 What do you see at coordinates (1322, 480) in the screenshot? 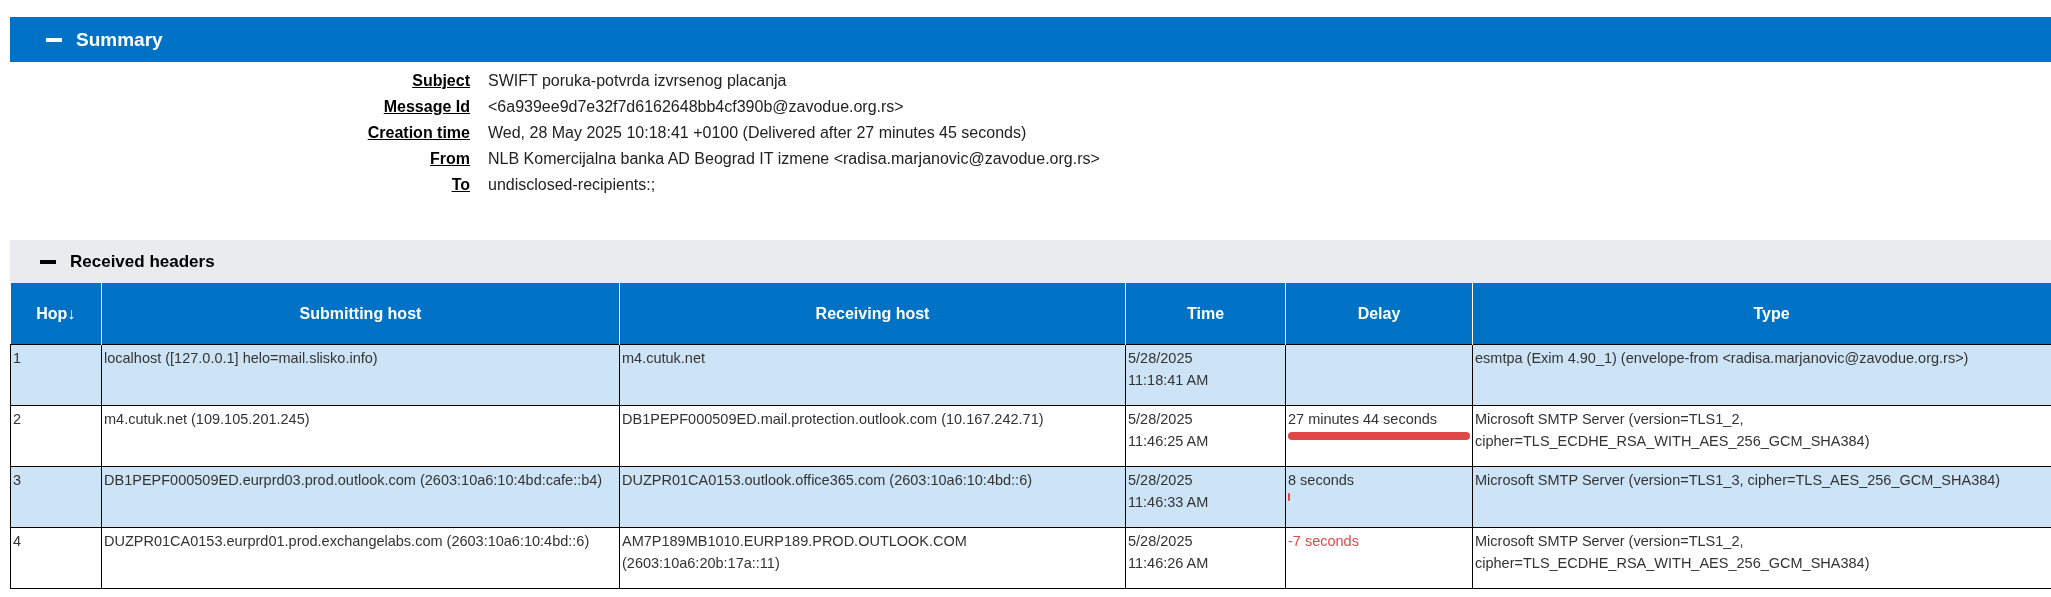
I see `delay-text: 8 seconds` at bounding box center [1322, 480].